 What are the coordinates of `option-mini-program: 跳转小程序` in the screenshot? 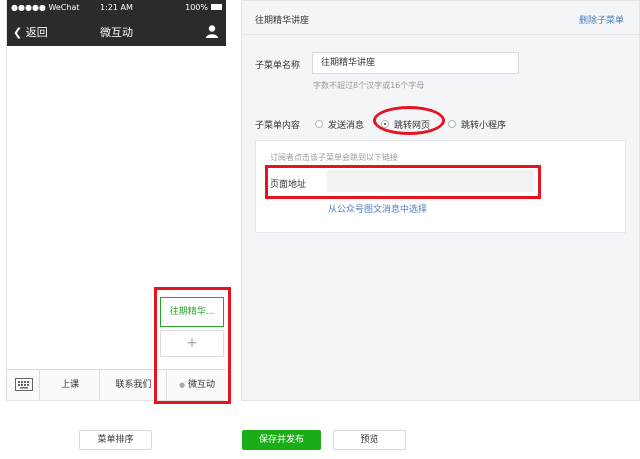 It's located at (483, 124).